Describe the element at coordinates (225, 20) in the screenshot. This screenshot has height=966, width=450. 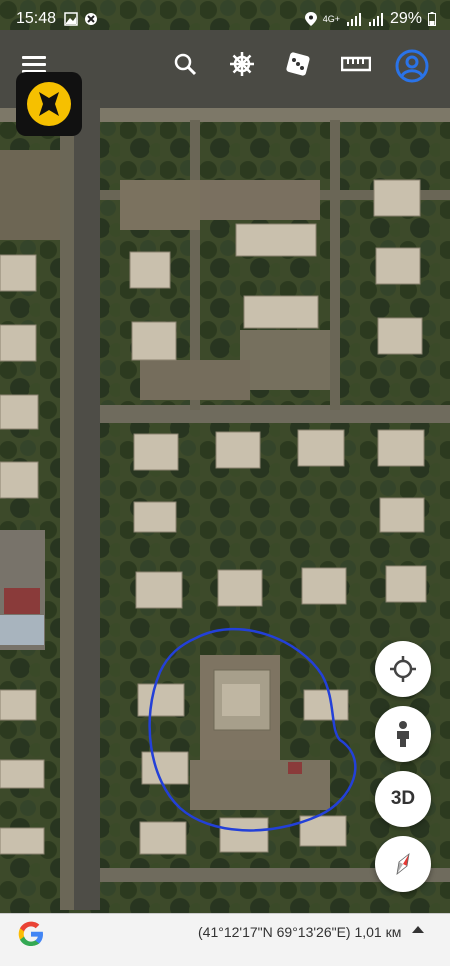
I see `status-bar: 15:48 4G+ 29%` at that location.